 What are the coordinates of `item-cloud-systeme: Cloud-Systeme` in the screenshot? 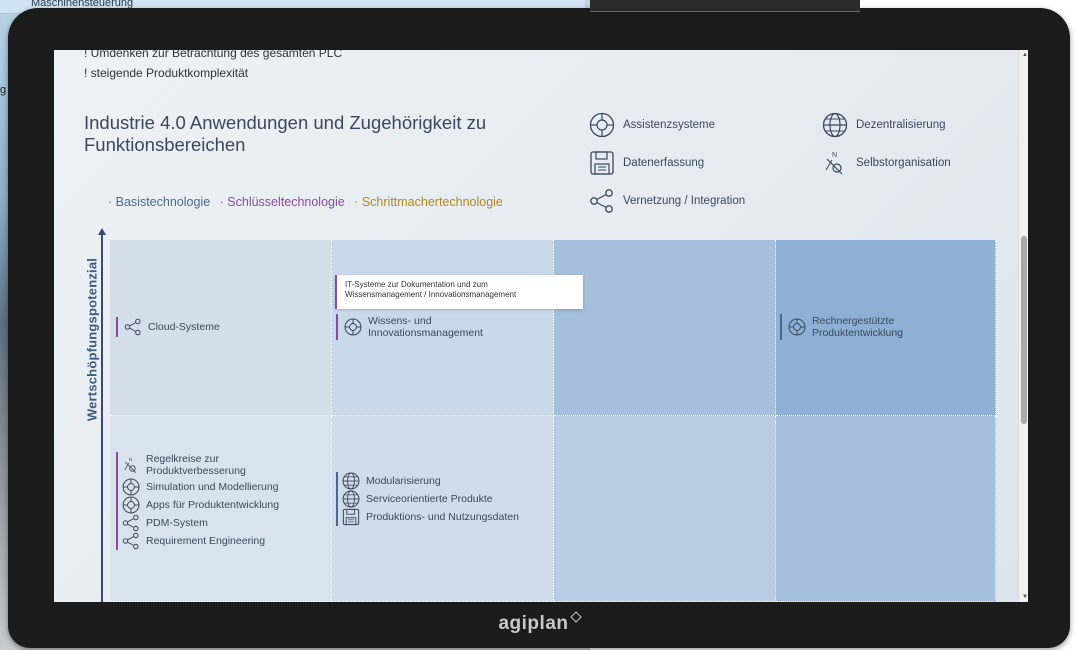 It's located at (168, 327).